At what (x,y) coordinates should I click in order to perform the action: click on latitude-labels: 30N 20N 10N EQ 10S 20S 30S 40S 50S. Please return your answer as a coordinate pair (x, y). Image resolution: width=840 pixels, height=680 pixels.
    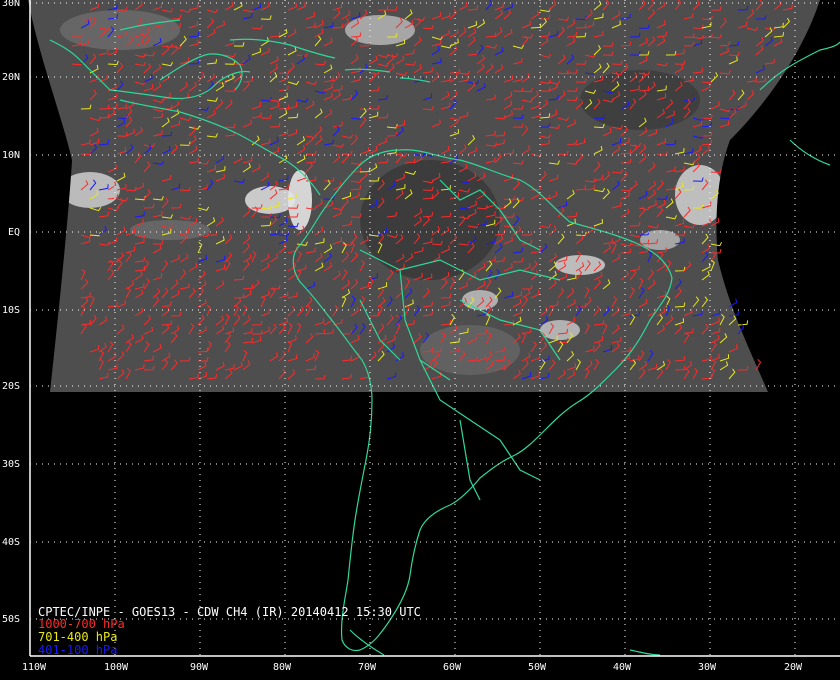
    Looking at the image, I should click on (11, 312).